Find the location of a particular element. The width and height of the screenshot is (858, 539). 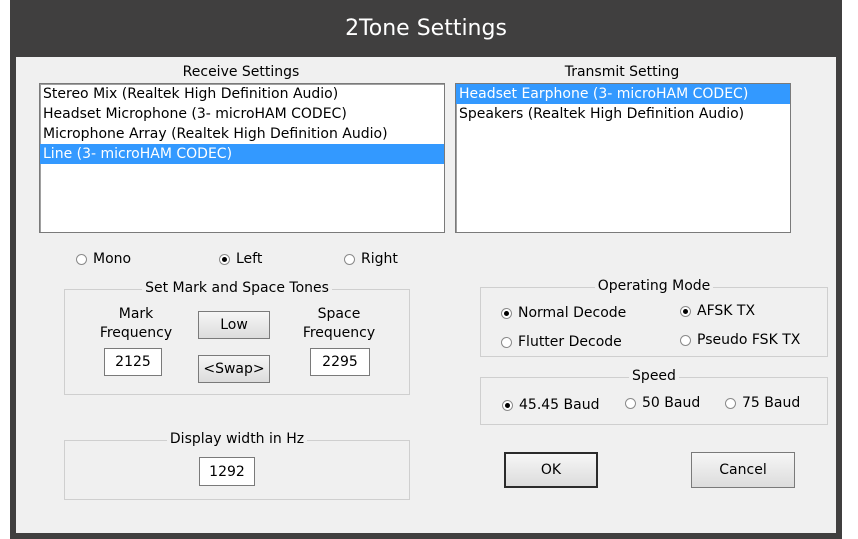

tones-group-title: Set Mark and Space Tones is located at coordinates (237, 288).